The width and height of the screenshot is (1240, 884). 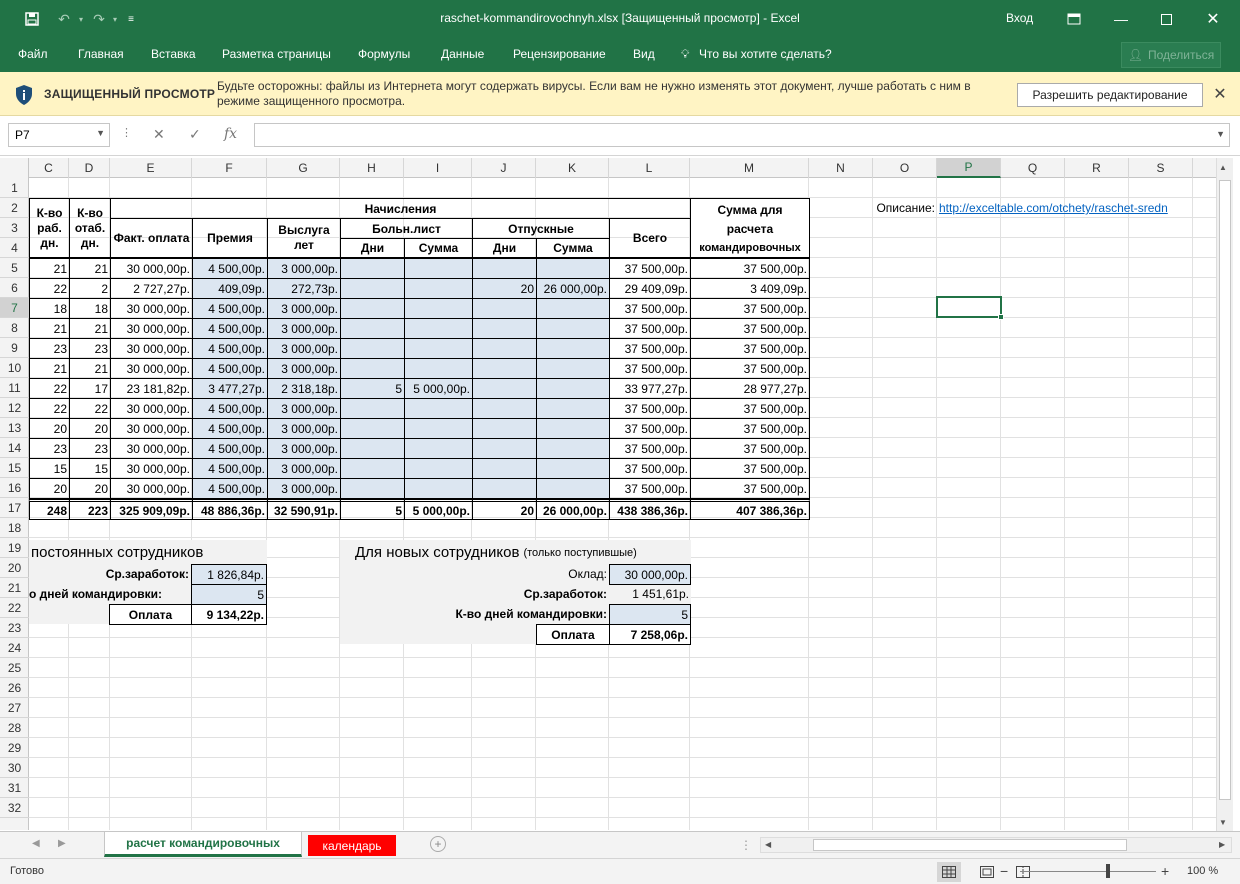 What do you see at coordinates (14, 628) in the screenshot?
I see `row-header: 23` at bounding box center [14, 628].